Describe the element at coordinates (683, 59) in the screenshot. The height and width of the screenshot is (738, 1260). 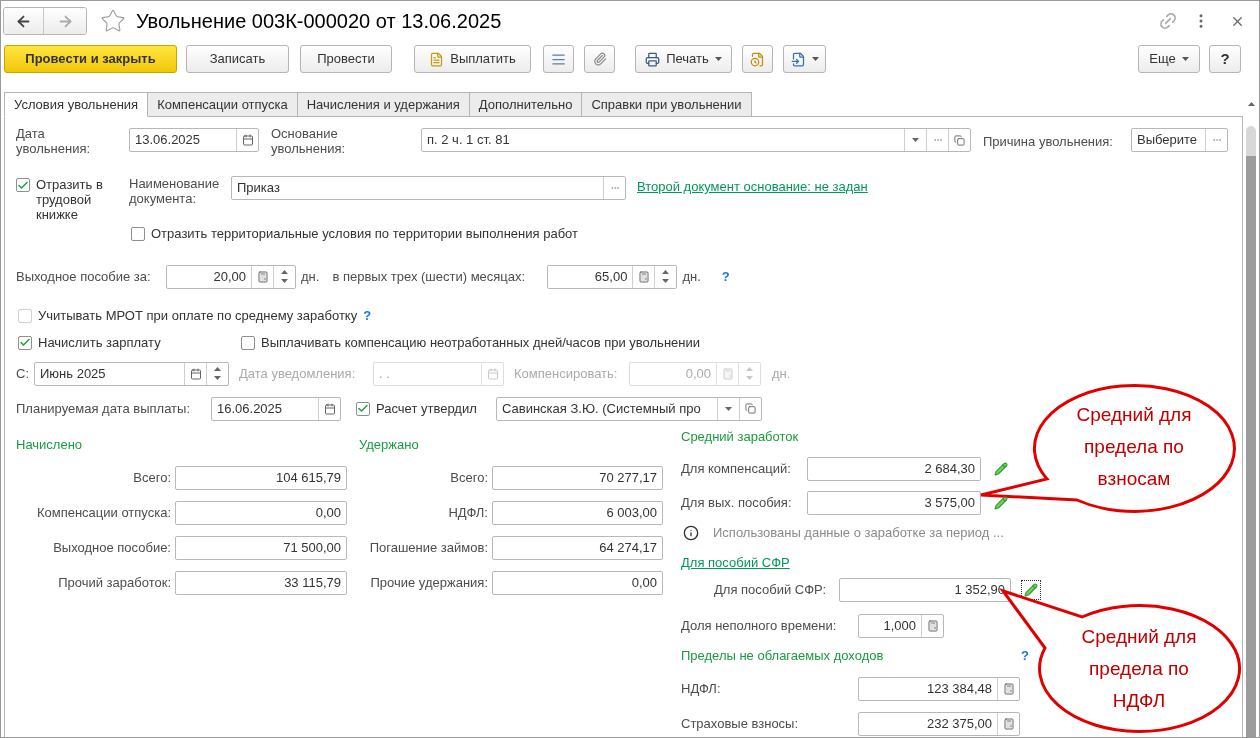
I see `print-button: Печать` at that location.